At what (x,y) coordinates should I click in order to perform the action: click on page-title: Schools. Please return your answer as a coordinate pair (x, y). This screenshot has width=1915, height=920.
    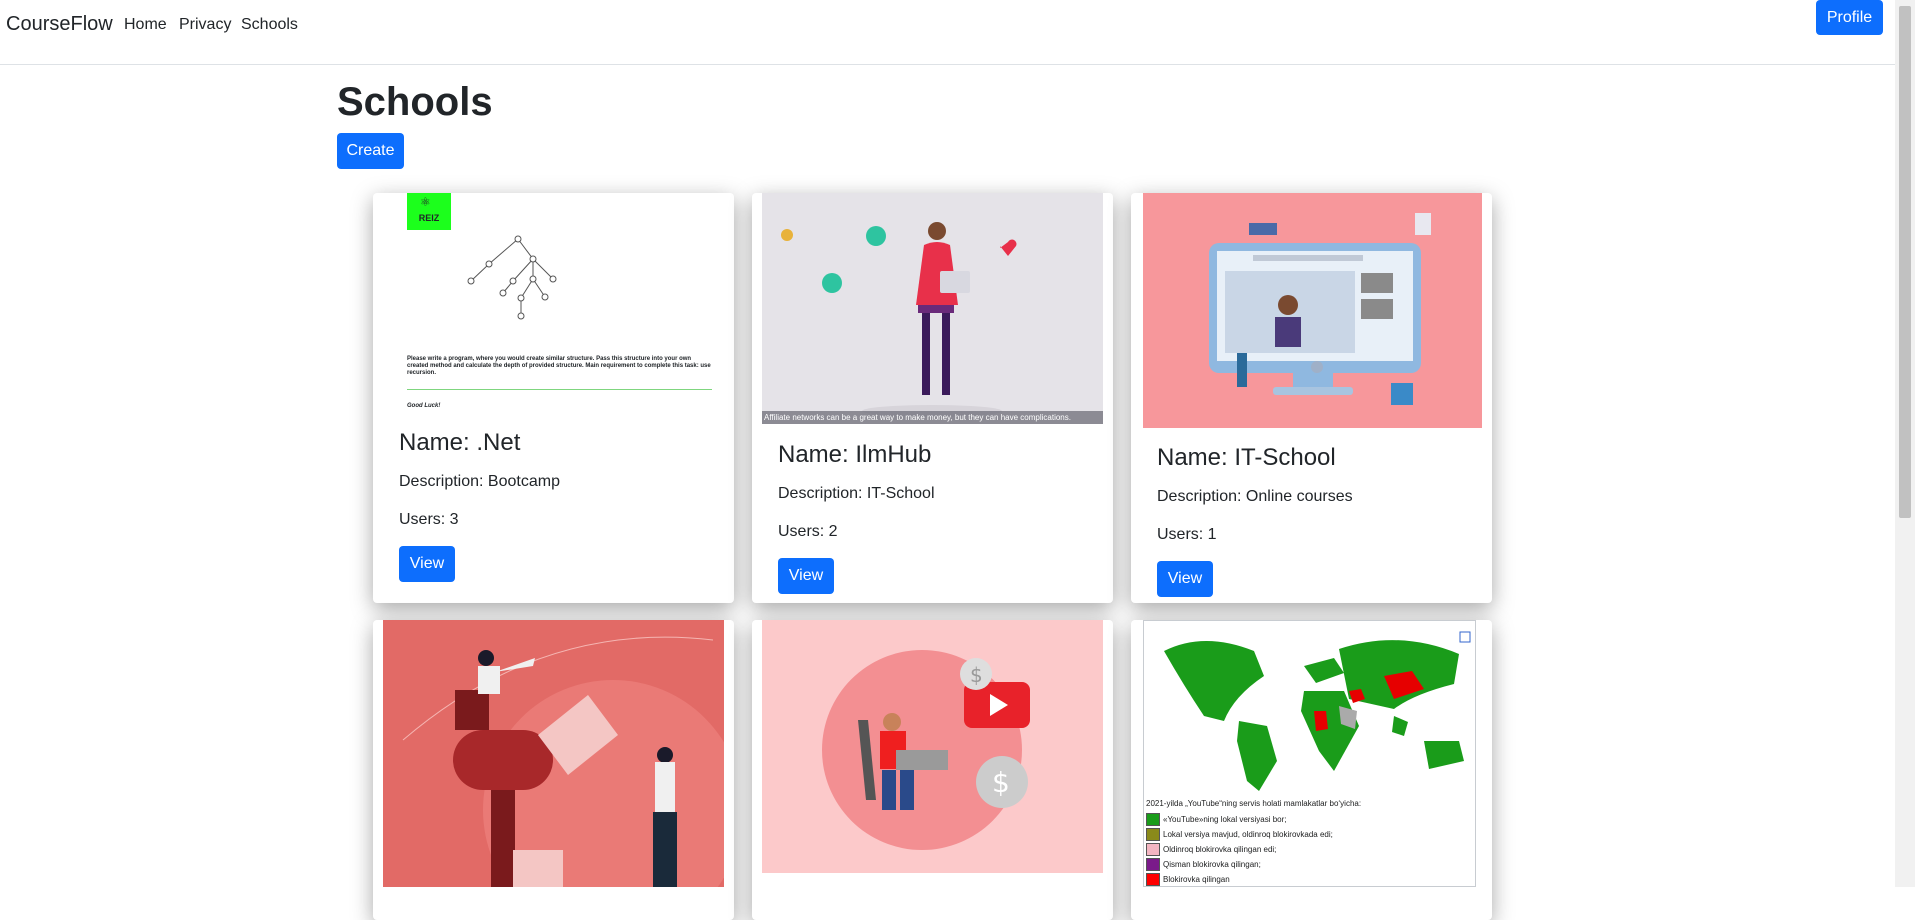
    Looking at the image, I should click on (415, 102).